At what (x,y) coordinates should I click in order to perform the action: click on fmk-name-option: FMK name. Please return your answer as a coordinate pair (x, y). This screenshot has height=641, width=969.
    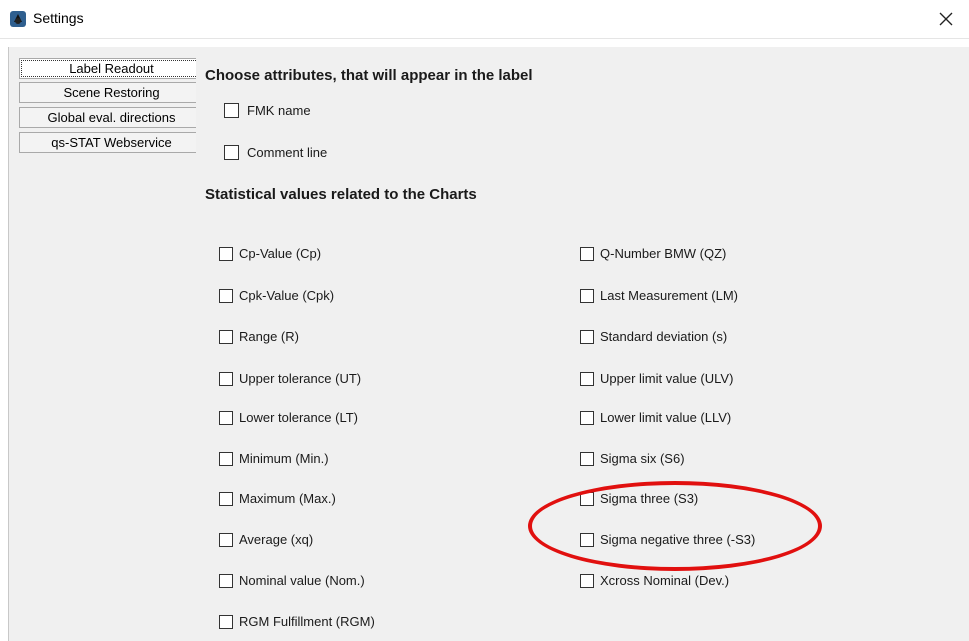
    Looking at the image, I should click on (267, 110).